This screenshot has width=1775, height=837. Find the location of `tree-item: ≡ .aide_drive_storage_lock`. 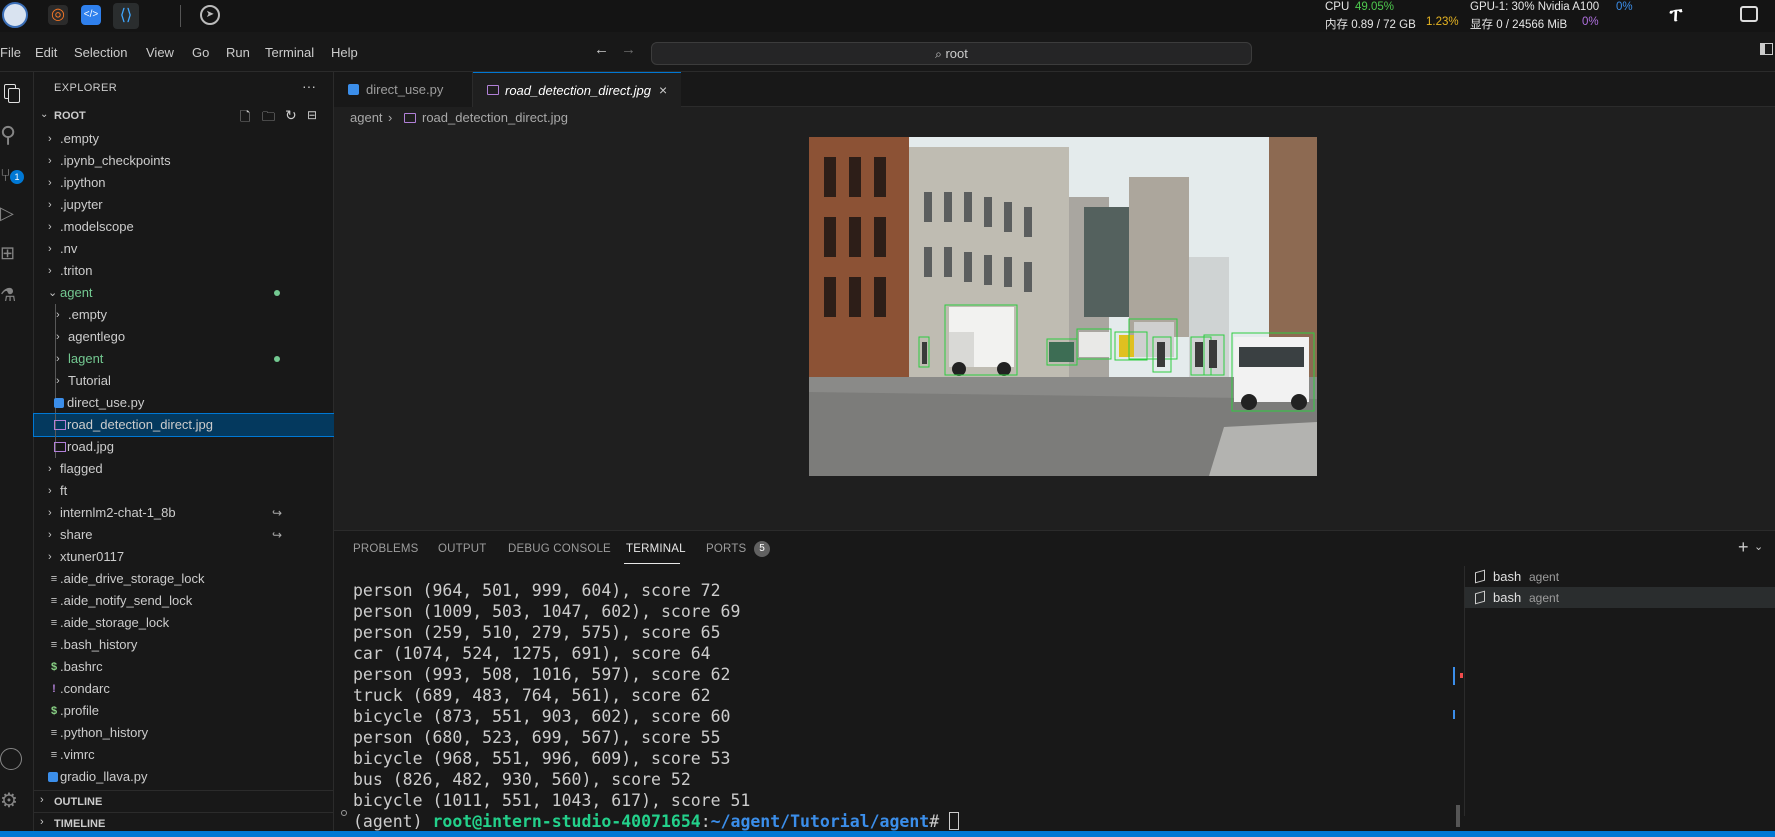

tree-item: ≡ .aide_drive_storage_lock is located at coordinates (184, 579).